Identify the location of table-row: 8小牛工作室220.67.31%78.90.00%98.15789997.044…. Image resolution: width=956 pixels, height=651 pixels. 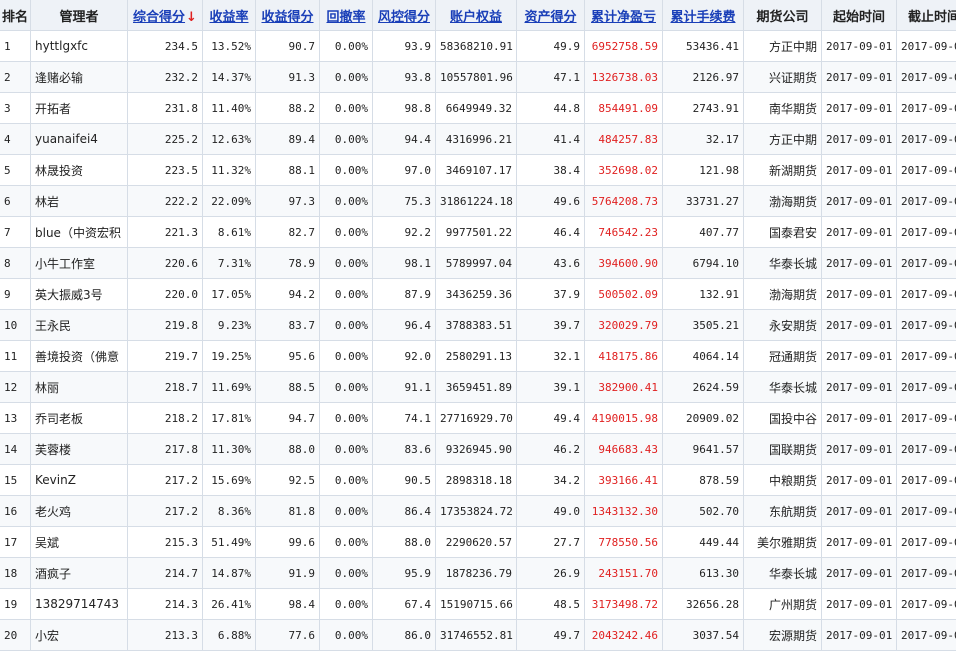
(478, 263).